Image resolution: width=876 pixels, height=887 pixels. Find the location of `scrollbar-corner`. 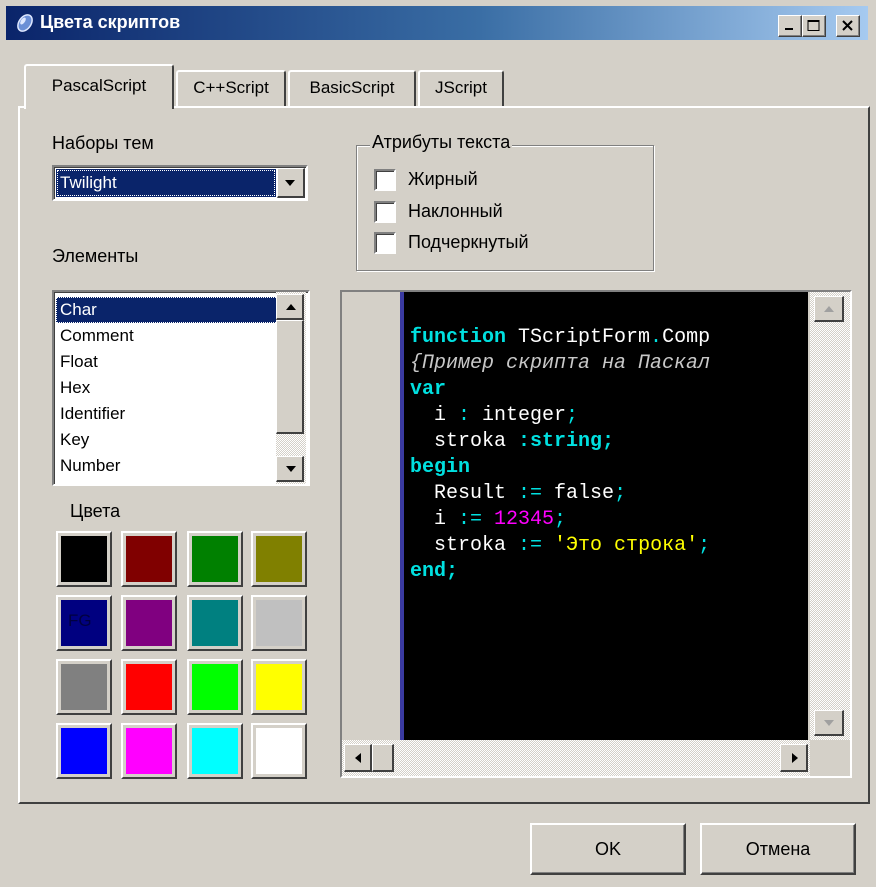

scrollbar-corner is located at coordinates (830, 758).